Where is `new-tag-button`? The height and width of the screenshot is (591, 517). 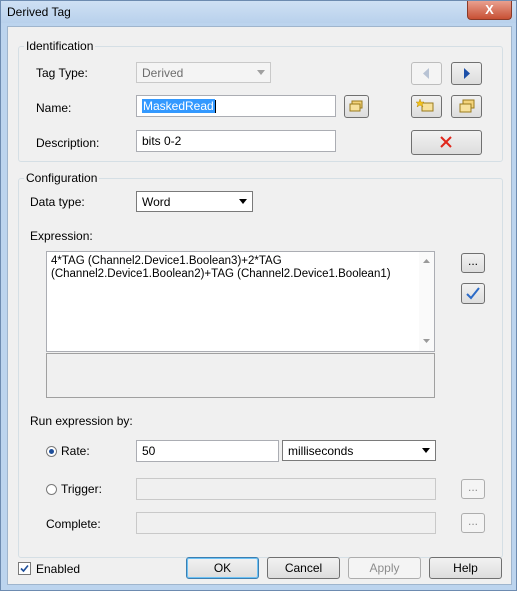 new-tag-button is located at coordinates (426, 106).